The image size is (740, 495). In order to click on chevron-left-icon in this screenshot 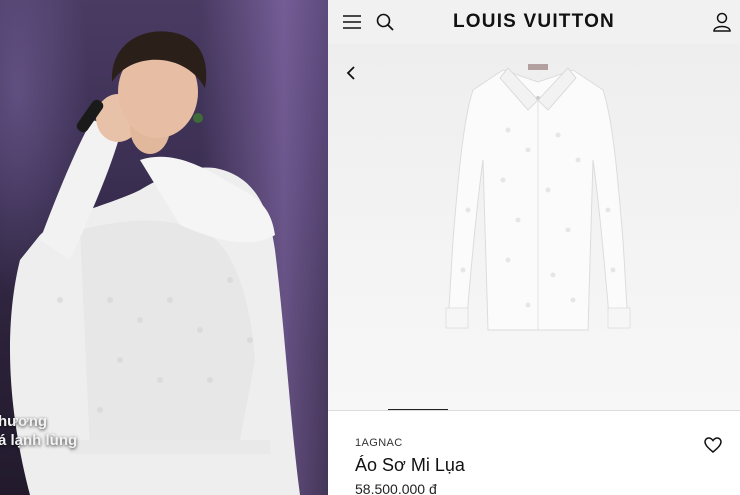, I will do `click(351, 73)`.